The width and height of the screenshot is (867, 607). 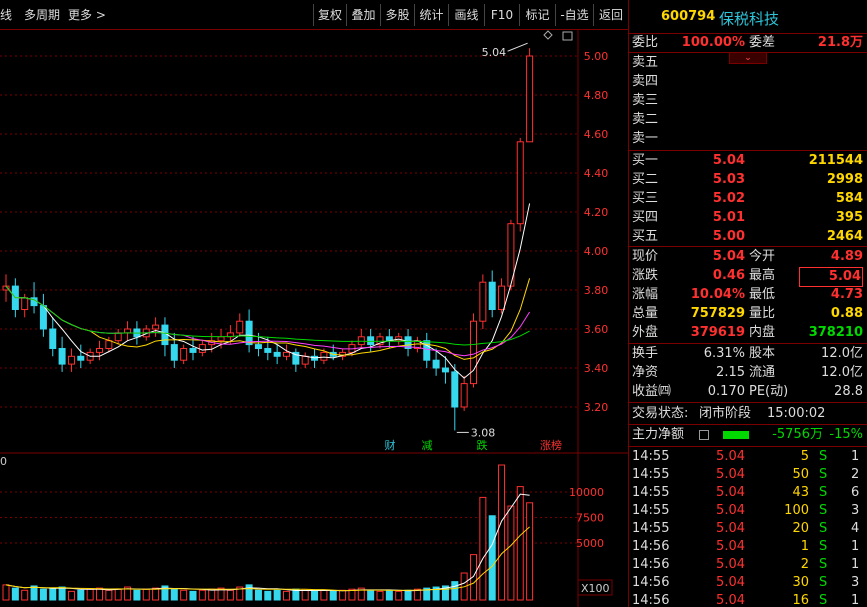 I want to click on btn-biaoji: 标记, so click(x=537, y=15).